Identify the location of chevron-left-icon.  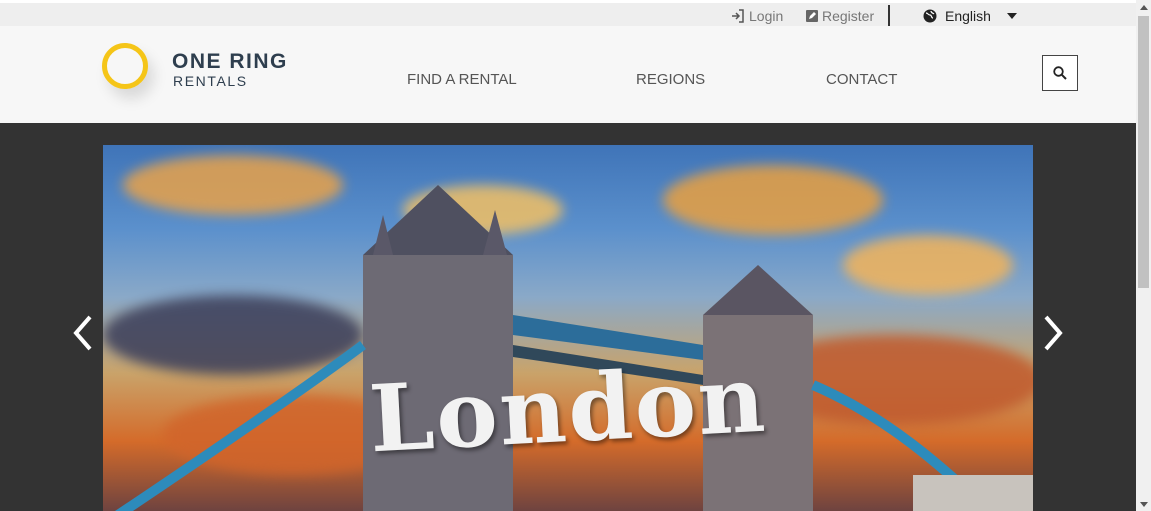
(82, 333).